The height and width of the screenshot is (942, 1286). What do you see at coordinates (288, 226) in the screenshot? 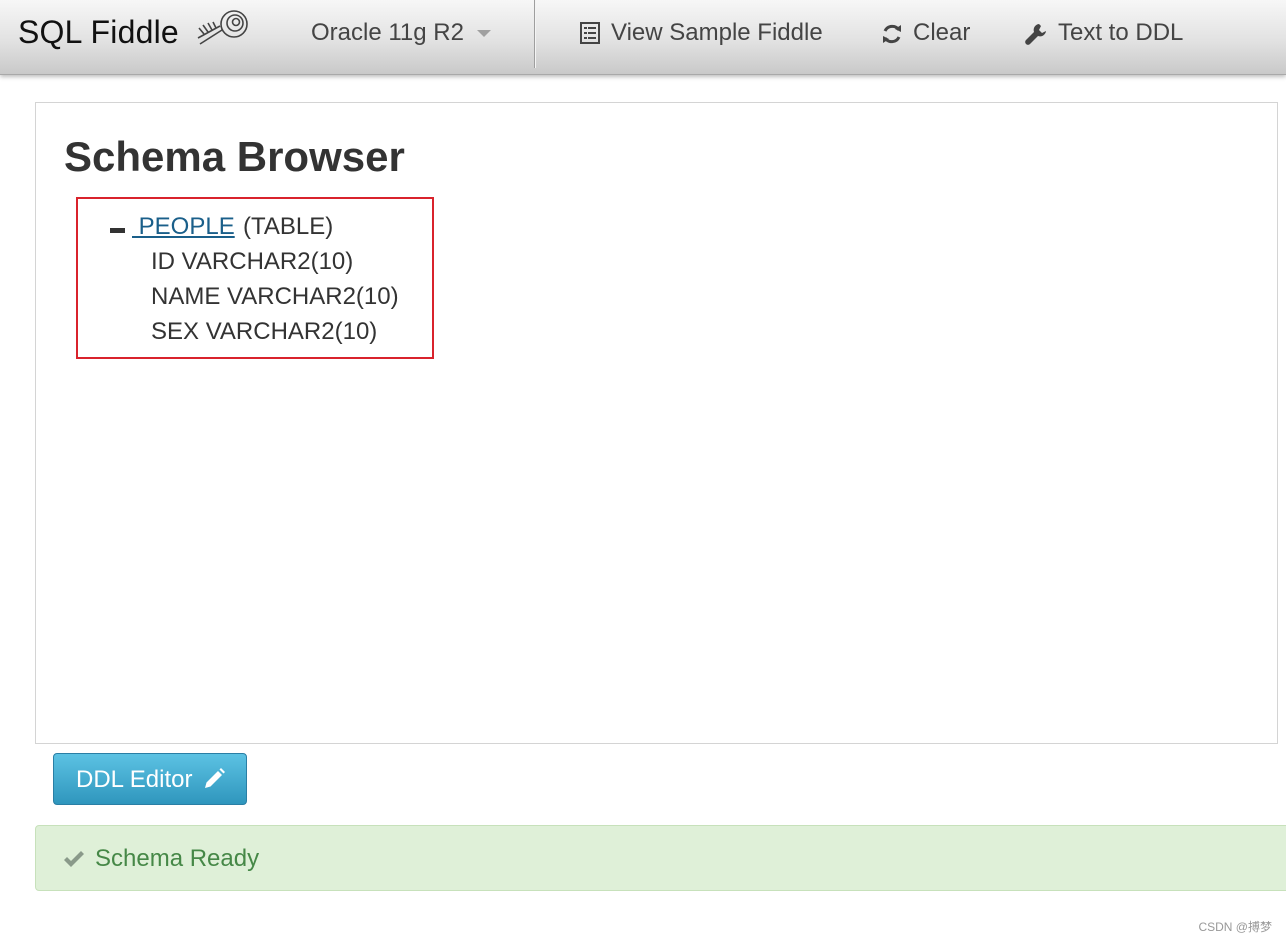
I see `table-type-label: (TABLE)` at bounding box center [288, 226].